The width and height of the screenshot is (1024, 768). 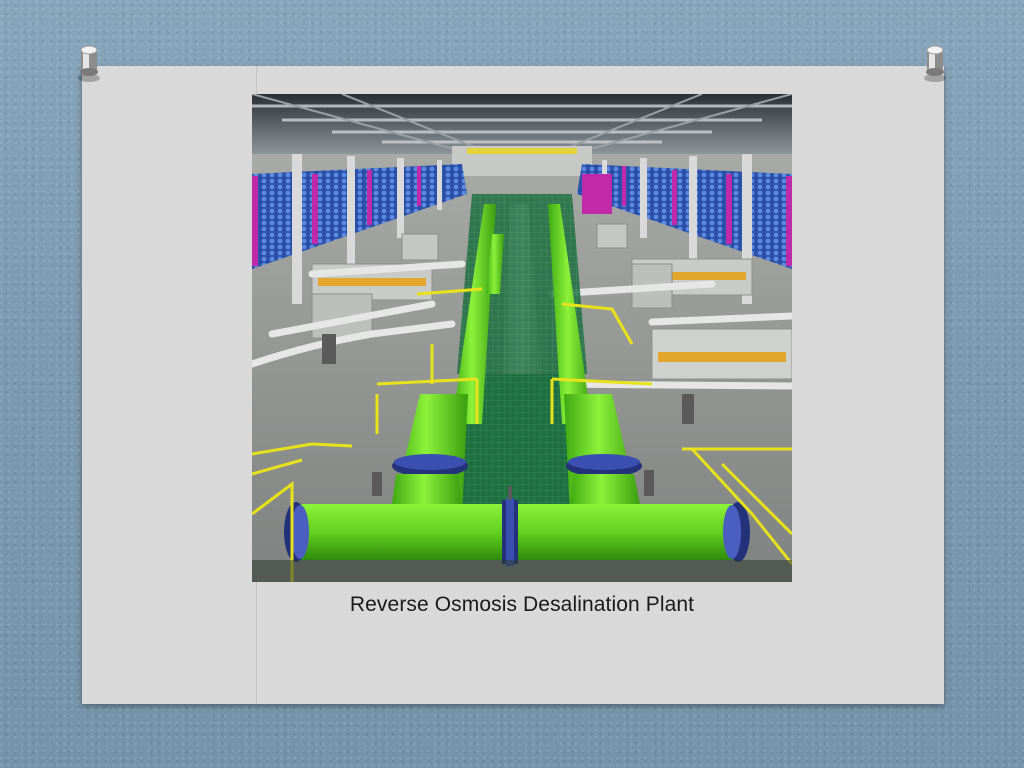 I want to click on photo-caption: Reverse Osmosis Desalination Plant, so click(x=522, y=604).